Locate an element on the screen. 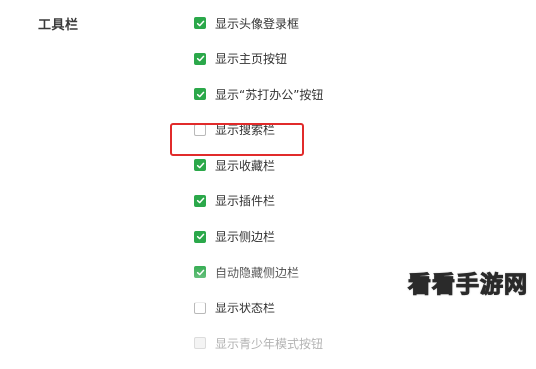 The image size is (536, 369). option-show-suda-office-button: 显示“苏打办公”按钮 is located at coordinates (258, 94).